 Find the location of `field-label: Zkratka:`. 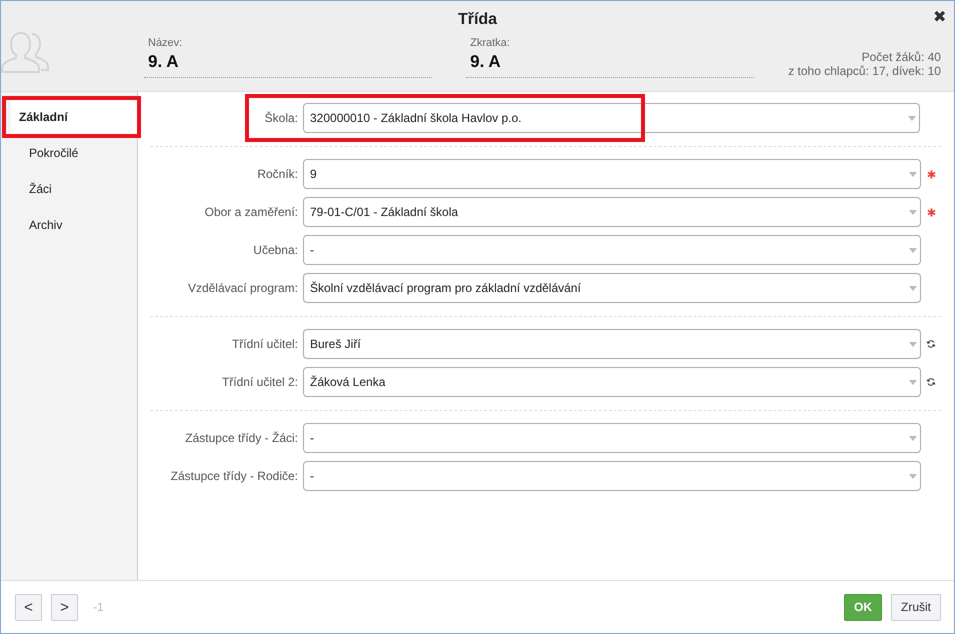

field-label: Zkratka: is located at coordinates (490, 43).